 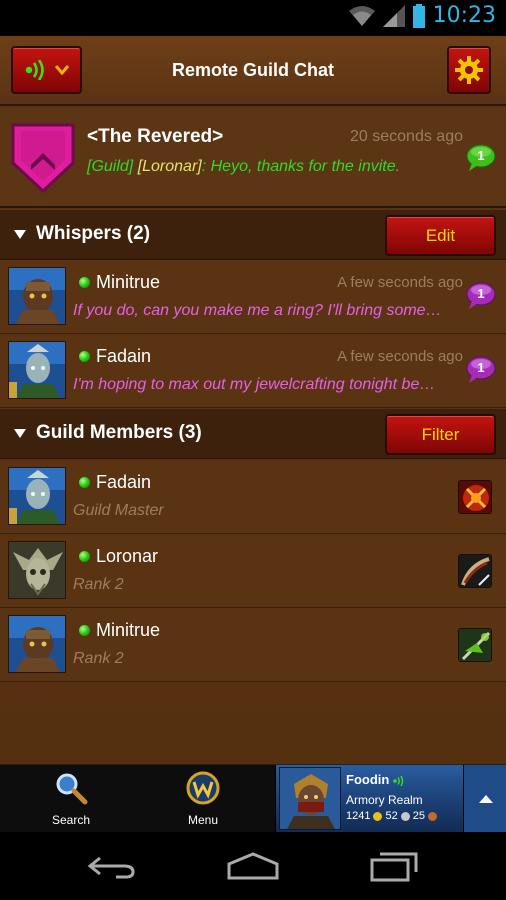 What do you see at coordinates (43, 158) in the screenshot?
I see `guild-crest-icon` at bounding box center [43, 158].